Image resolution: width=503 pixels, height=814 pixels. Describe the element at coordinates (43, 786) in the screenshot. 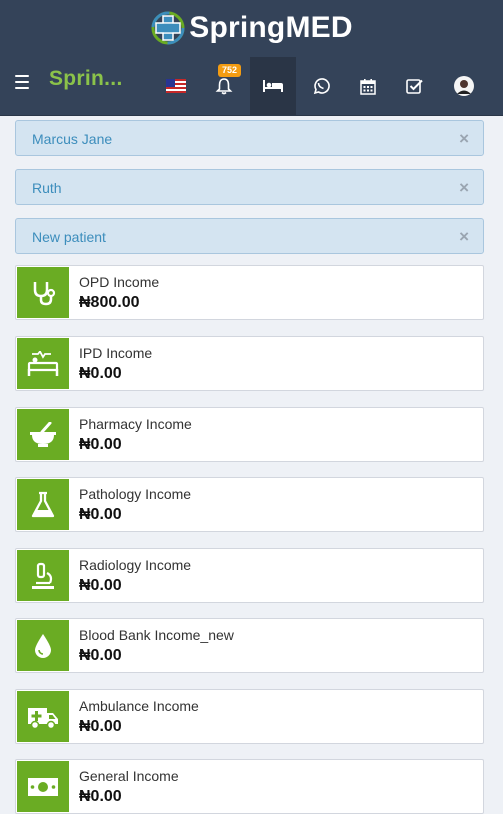

I see `money-bill-icon` at that location.